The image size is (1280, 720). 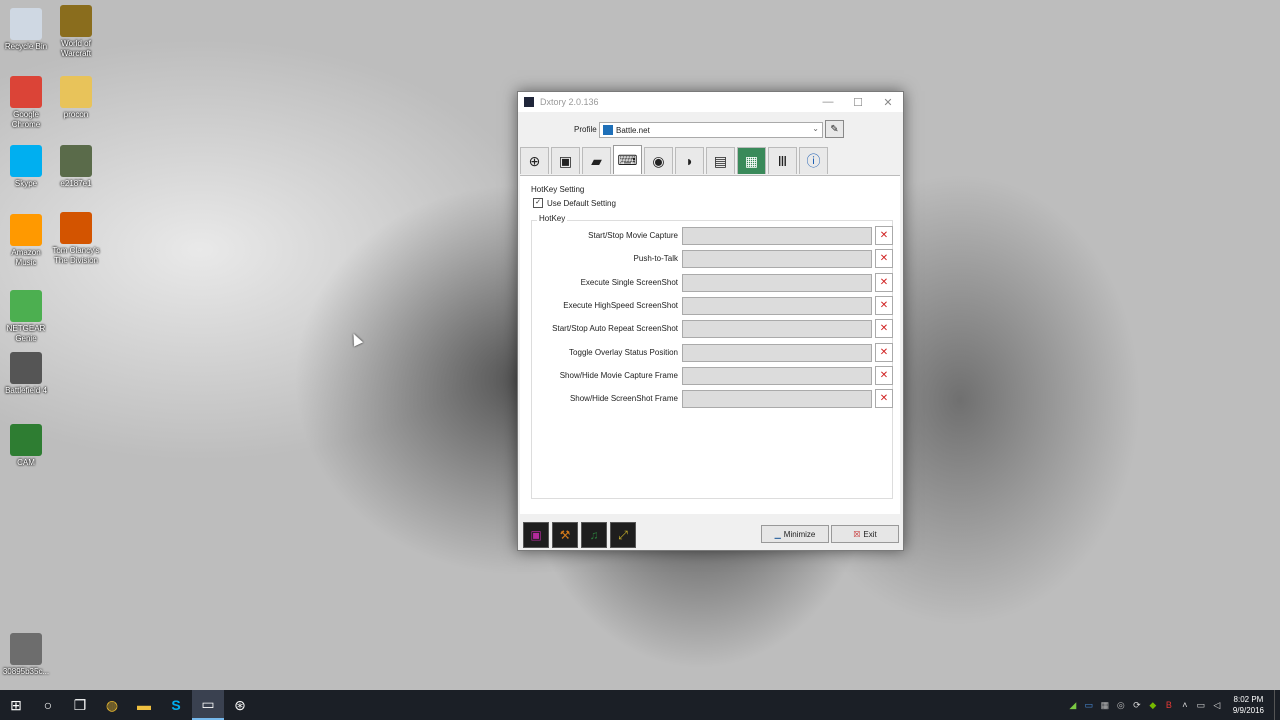 I want to click on cortana-search-icon: ○, so click(x=48, y=705).